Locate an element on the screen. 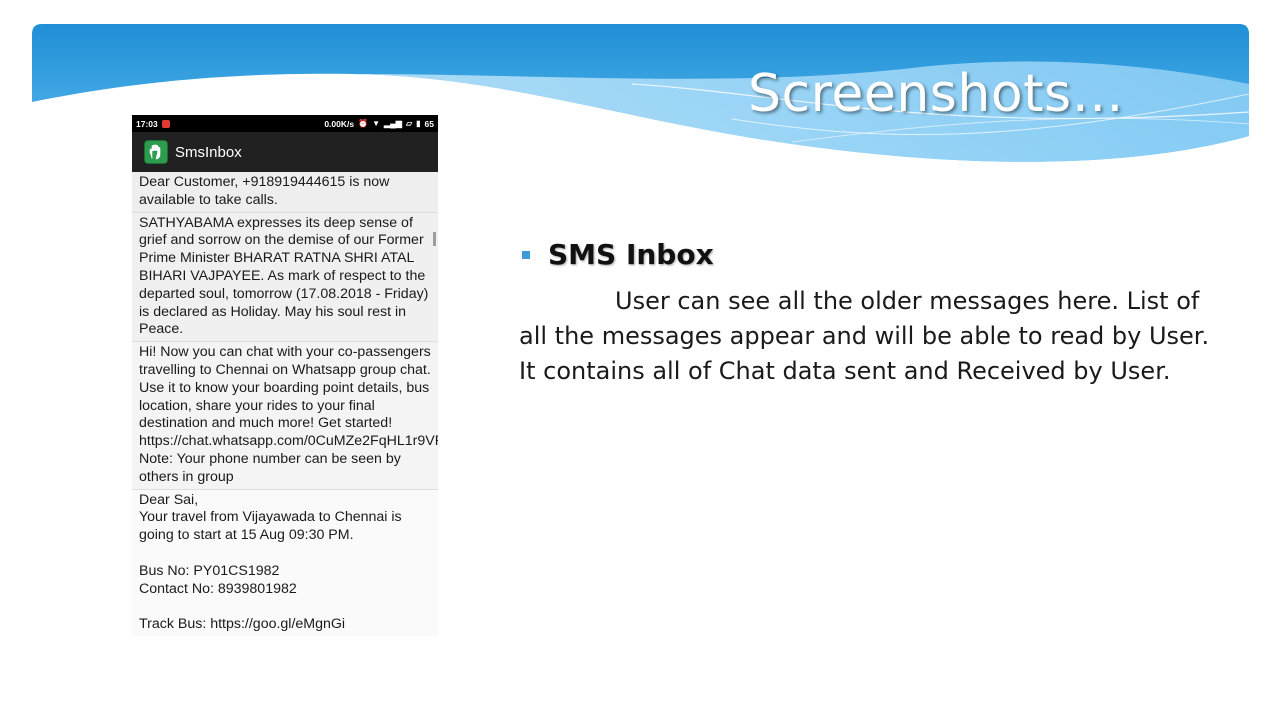 The height and width of the screenshot is (720, 1280). alarm-icon: ⏰ is located at coordinates (363, 123).